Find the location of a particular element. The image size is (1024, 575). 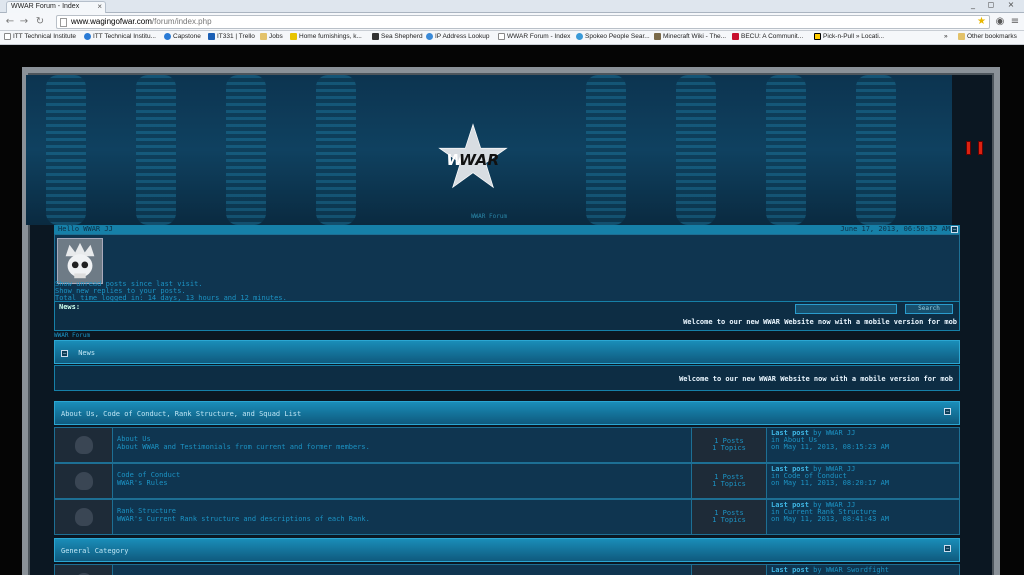

other-bookmarks-folder: Other bookmarks is located at coordinates (987, 36).